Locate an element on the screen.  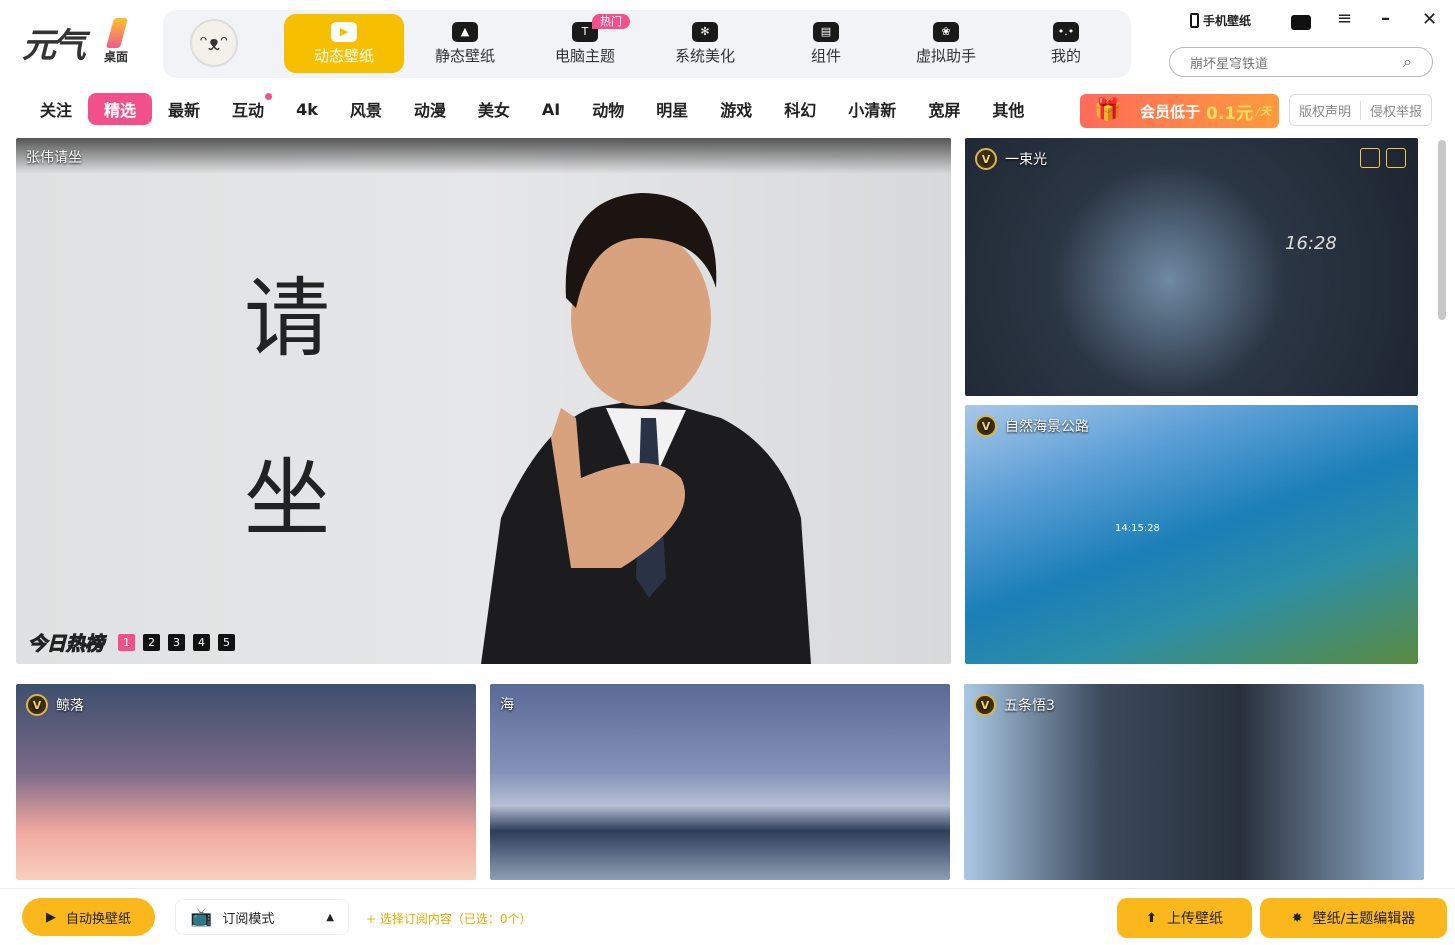
face-icon: •.• is located at coordinates (1066, 31).